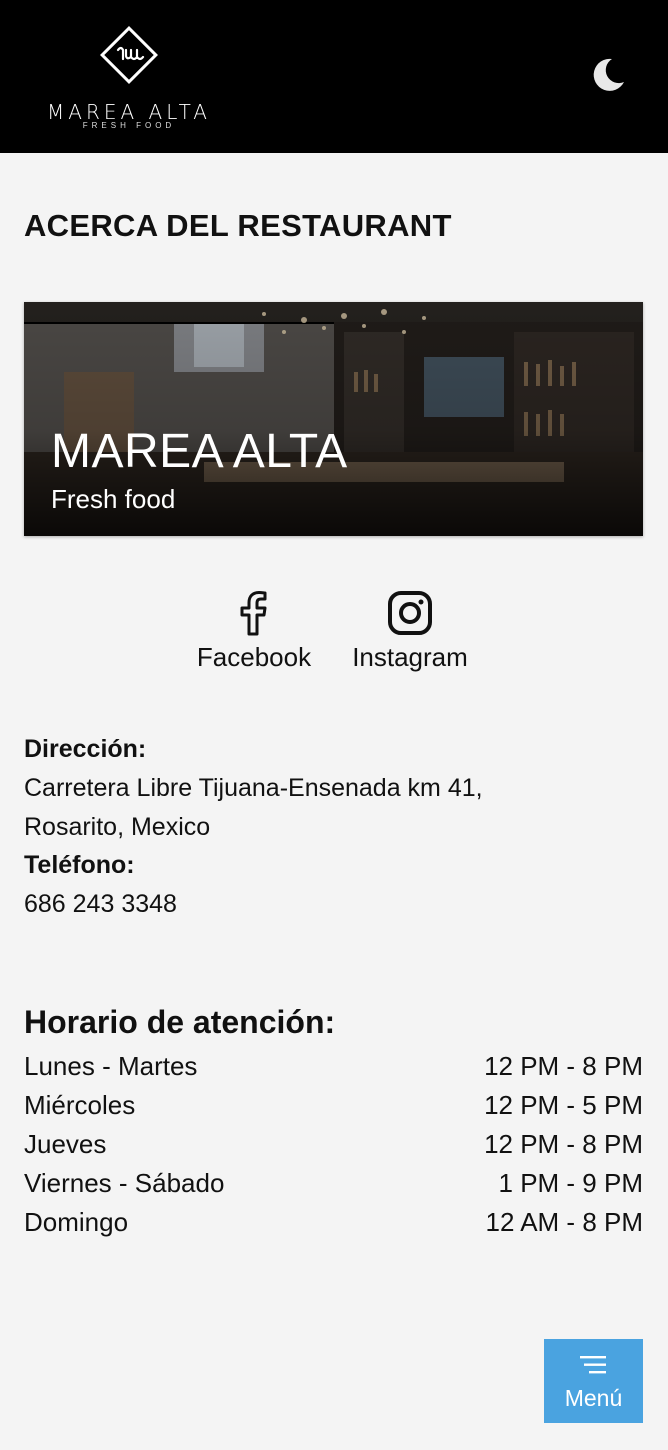  What do you see at coordinates (238, 225) in the screenshot?
I see `page-title: ACERCA DEL RESTAURANT` at bounding box center [238, 225].